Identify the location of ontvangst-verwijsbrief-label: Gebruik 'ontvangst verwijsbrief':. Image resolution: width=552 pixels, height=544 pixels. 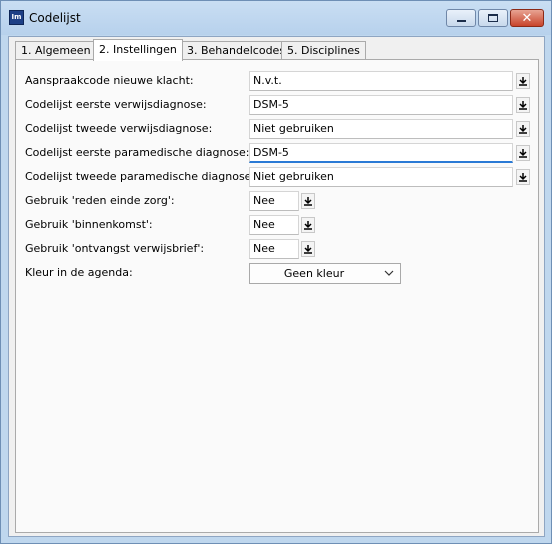
(115, 248).